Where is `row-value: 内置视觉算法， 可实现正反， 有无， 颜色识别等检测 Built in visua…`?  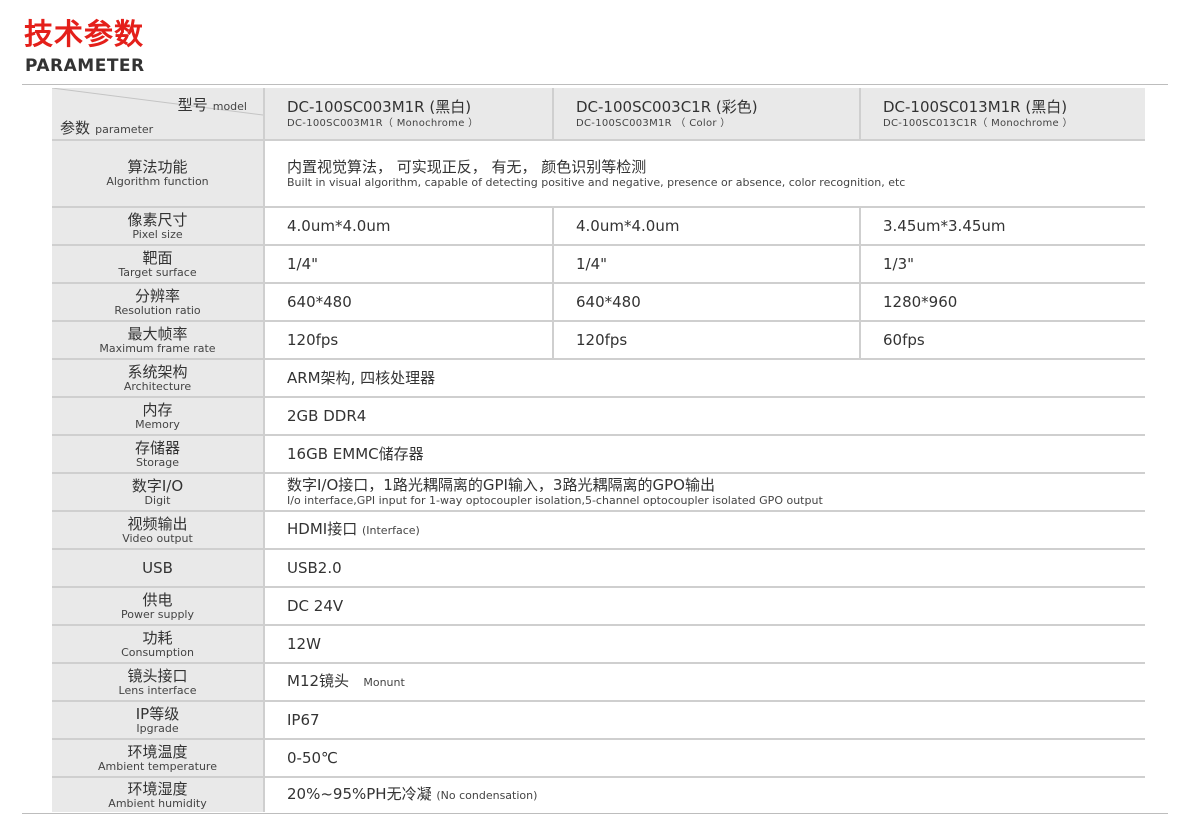
row-value: 内置视觉算法， 可实现正反， 有无， 颜色识别等检测 Built in visua… is located at coordinates (705, 173).